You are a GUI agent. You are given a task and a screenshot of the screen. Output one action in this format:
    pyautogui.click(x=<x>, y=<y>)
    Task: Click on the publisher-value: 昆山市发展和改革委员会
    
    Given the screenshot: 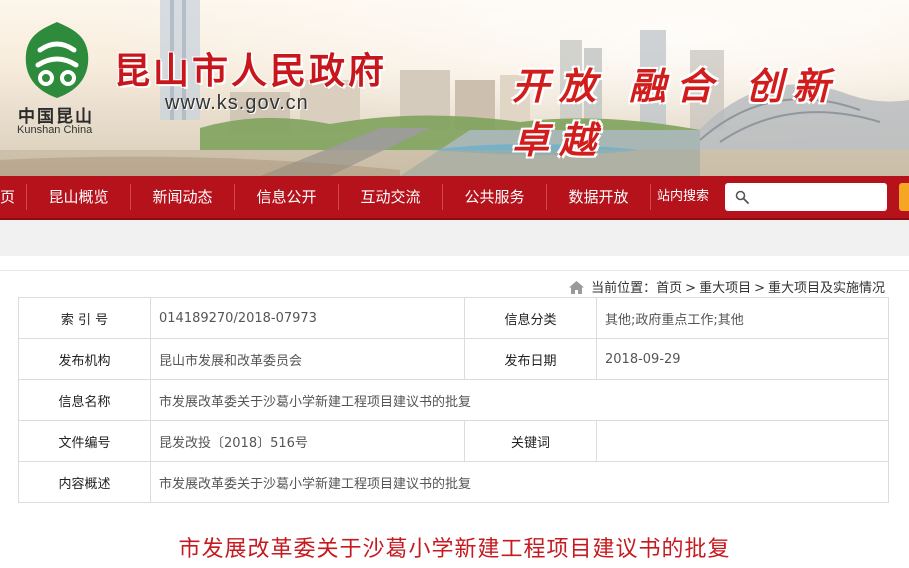 What is the action you would take?
    pyautogui.click(x=307, y=359)
    